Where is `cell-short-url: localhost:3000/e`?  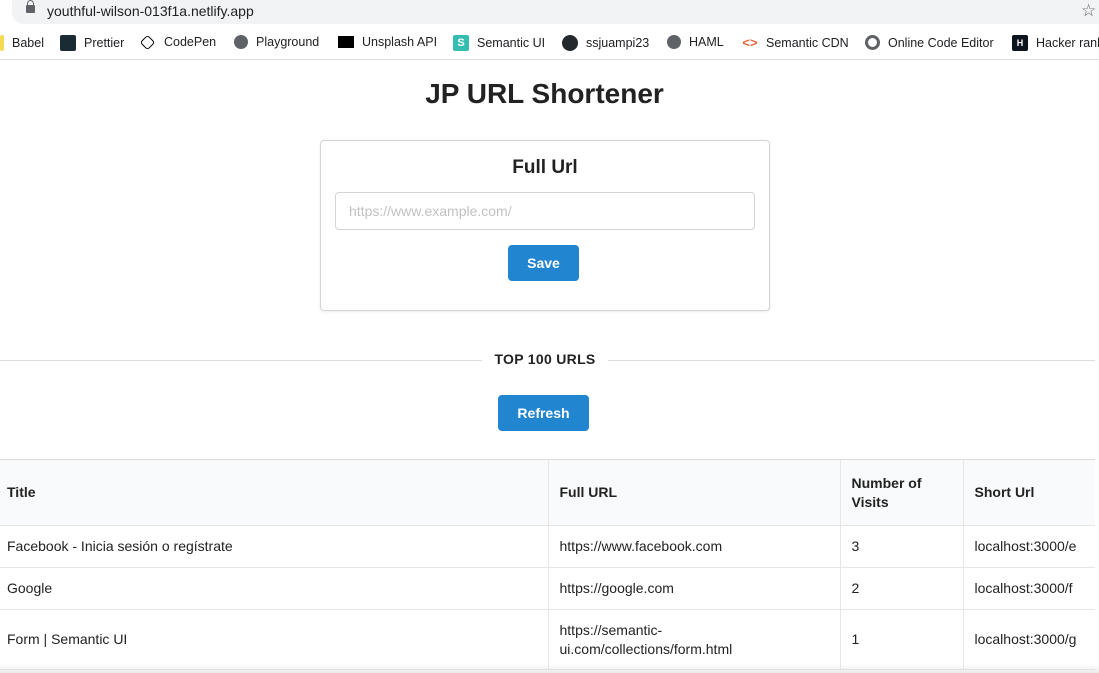
cell-short-url: localhost:3000/e is located at coordinates (1029, 546).